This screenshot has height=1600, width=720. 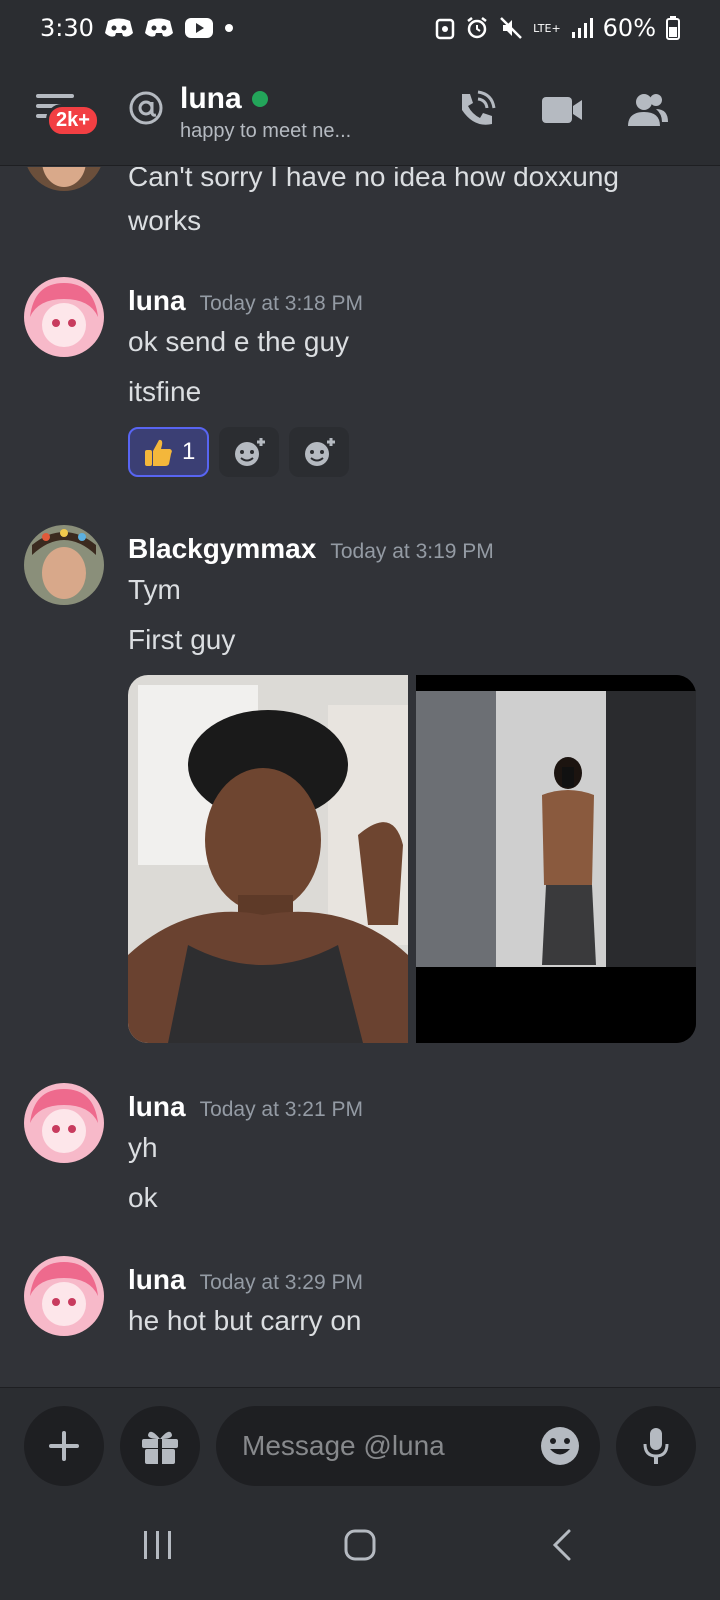 I want to click on reaction-count: 1, so click(x=189, y=451).